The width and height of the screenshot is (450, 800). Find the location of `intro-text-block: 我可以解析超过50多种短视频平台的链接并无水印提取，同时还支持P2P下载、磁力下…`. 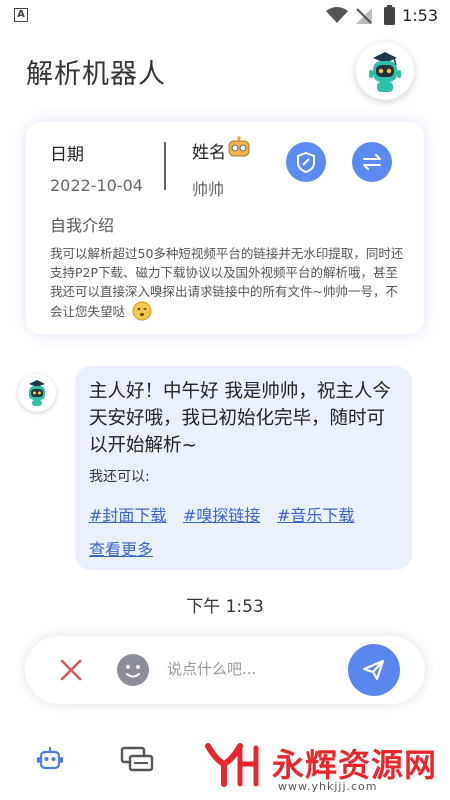

intro-text-block: 我可以解析超过50多种短视频平台的链接并无水印提取，同时还支持P2P下载、磁力下… is located at coordinates (229, 282).